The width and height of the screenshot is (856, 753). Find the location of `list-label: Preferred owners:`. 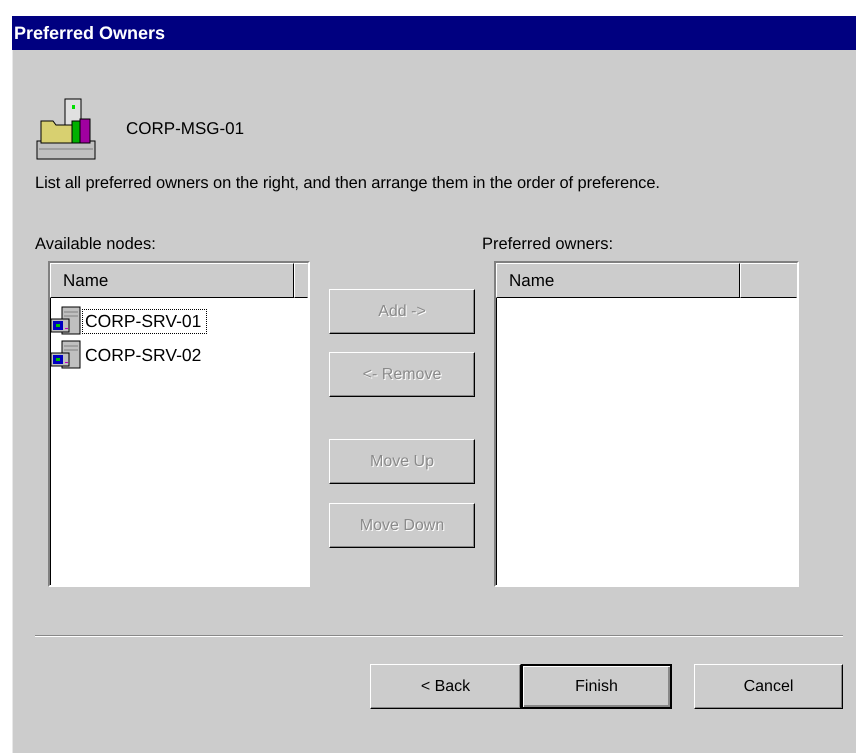

list-label: Preferred owners: is located at coordinates (548, 245).